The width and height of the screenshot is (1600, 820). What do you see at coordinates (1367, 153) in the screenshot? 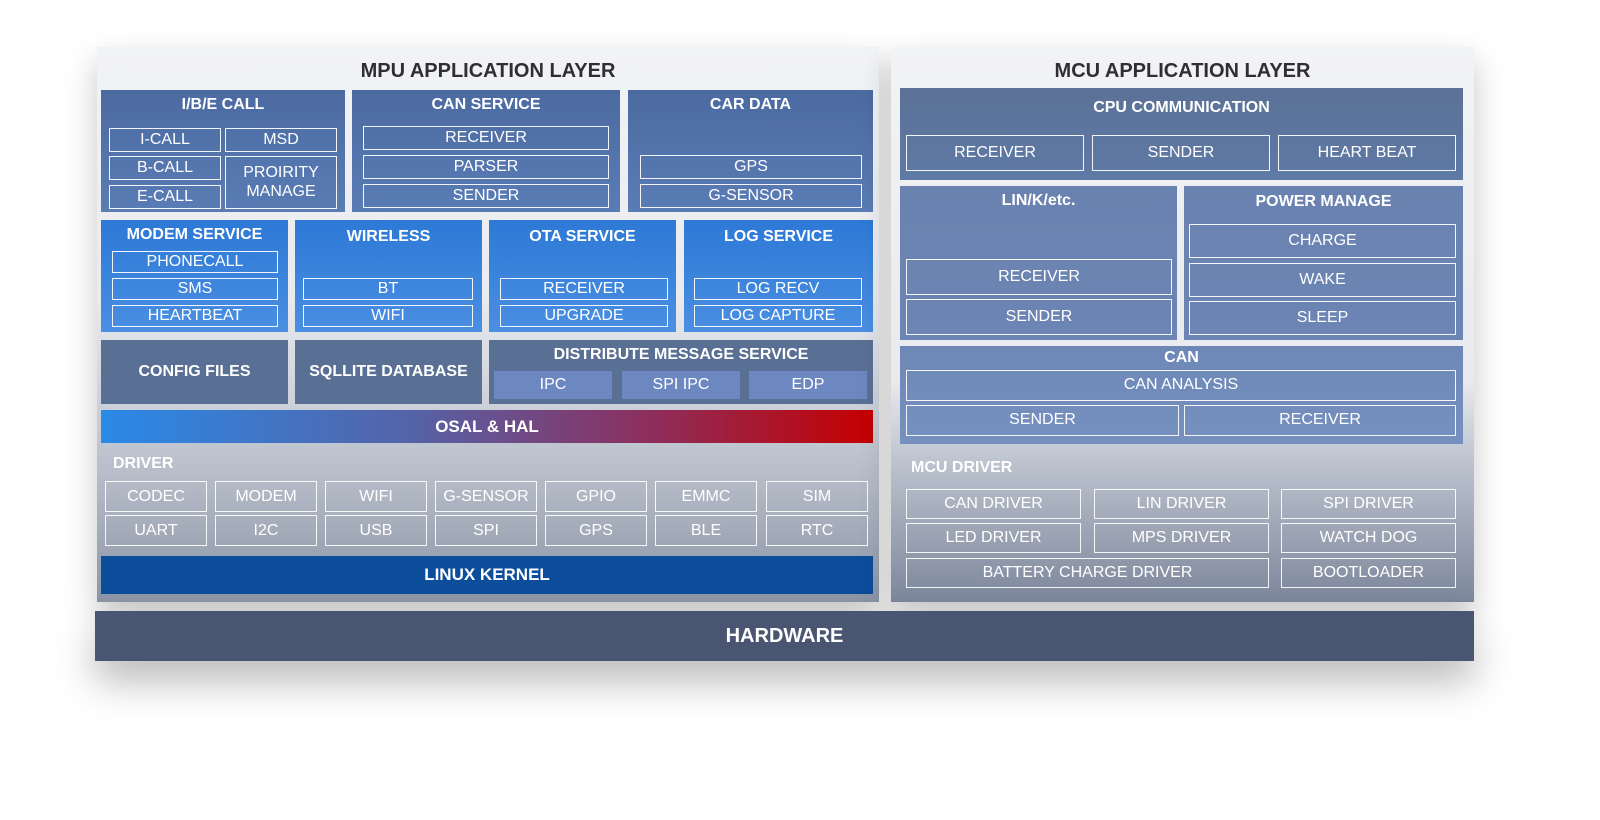
I see `heart-beat-box: HEART BEAT` at bounding box center [1367, 153].